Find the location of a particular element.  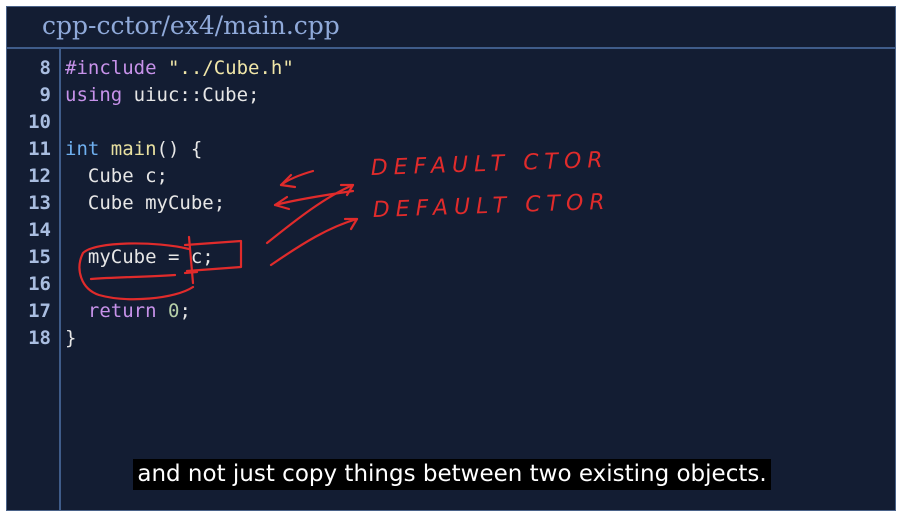

code-token: using is located at coordinates (94, 95).